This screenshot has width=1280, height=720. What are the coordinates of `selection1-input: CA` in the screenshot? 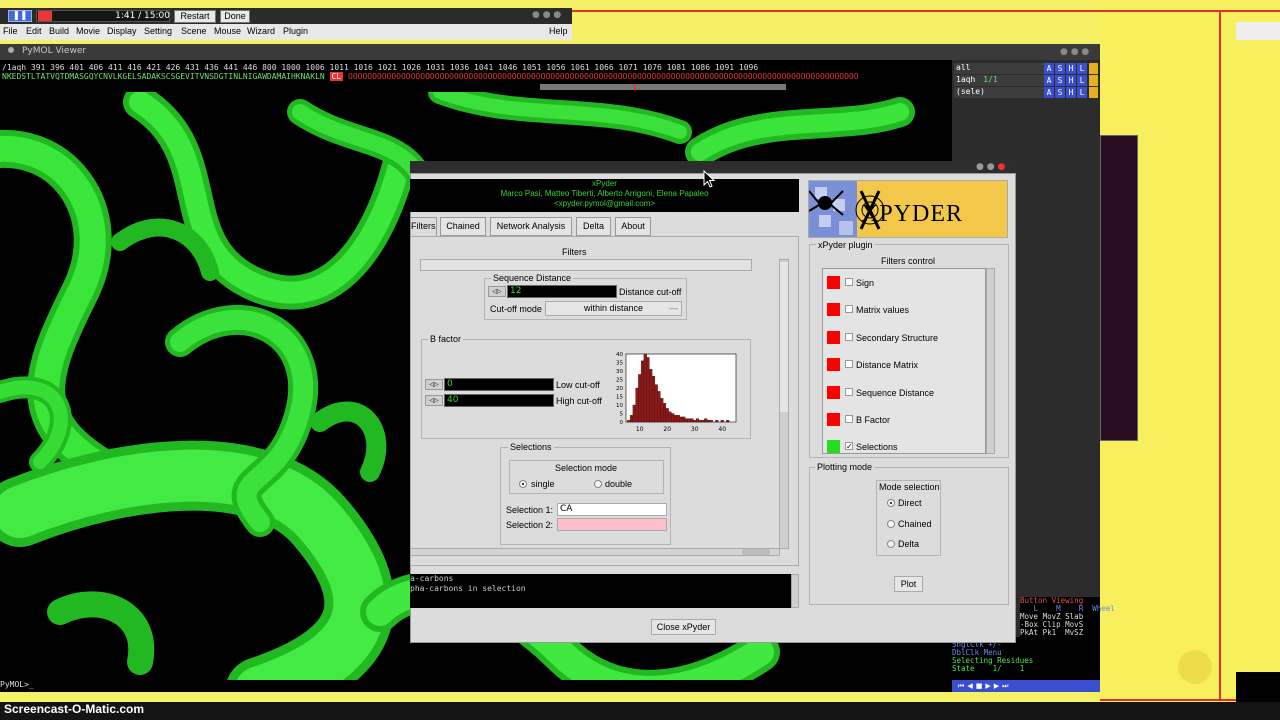 It's located at (612, 509).